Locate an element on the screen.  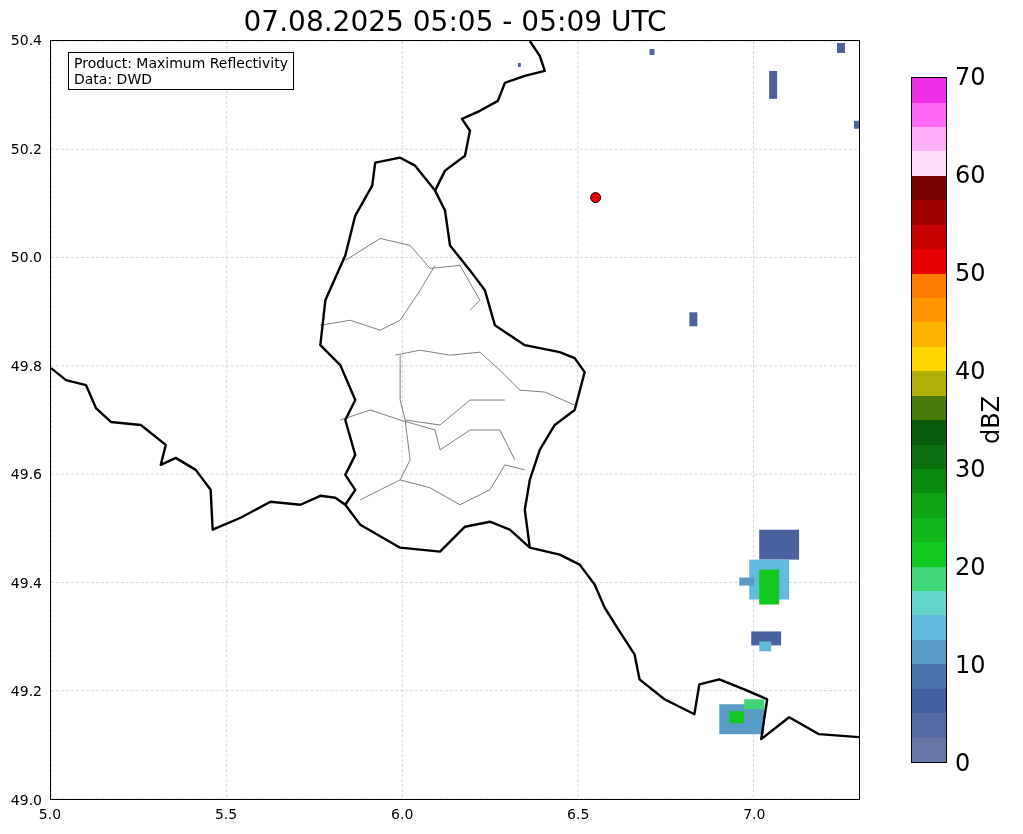
colorbar-tick-label: 30 is located at coordinates (970, 469).